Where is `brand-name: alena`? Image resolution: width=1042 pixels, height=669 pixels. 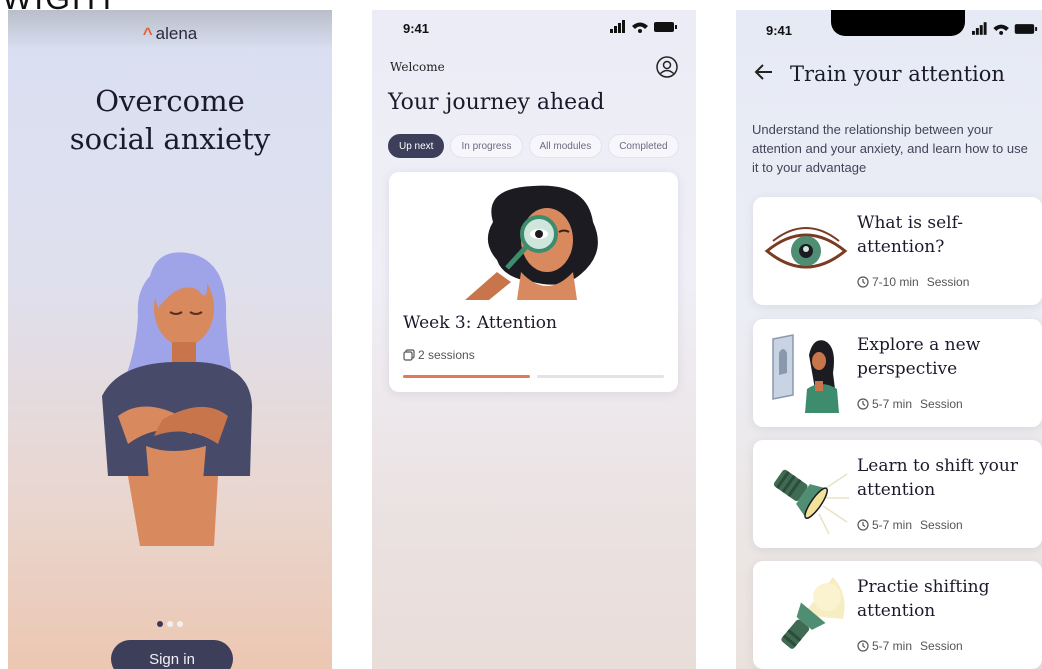
brand-name: alena is located at coordinates (176, 33).